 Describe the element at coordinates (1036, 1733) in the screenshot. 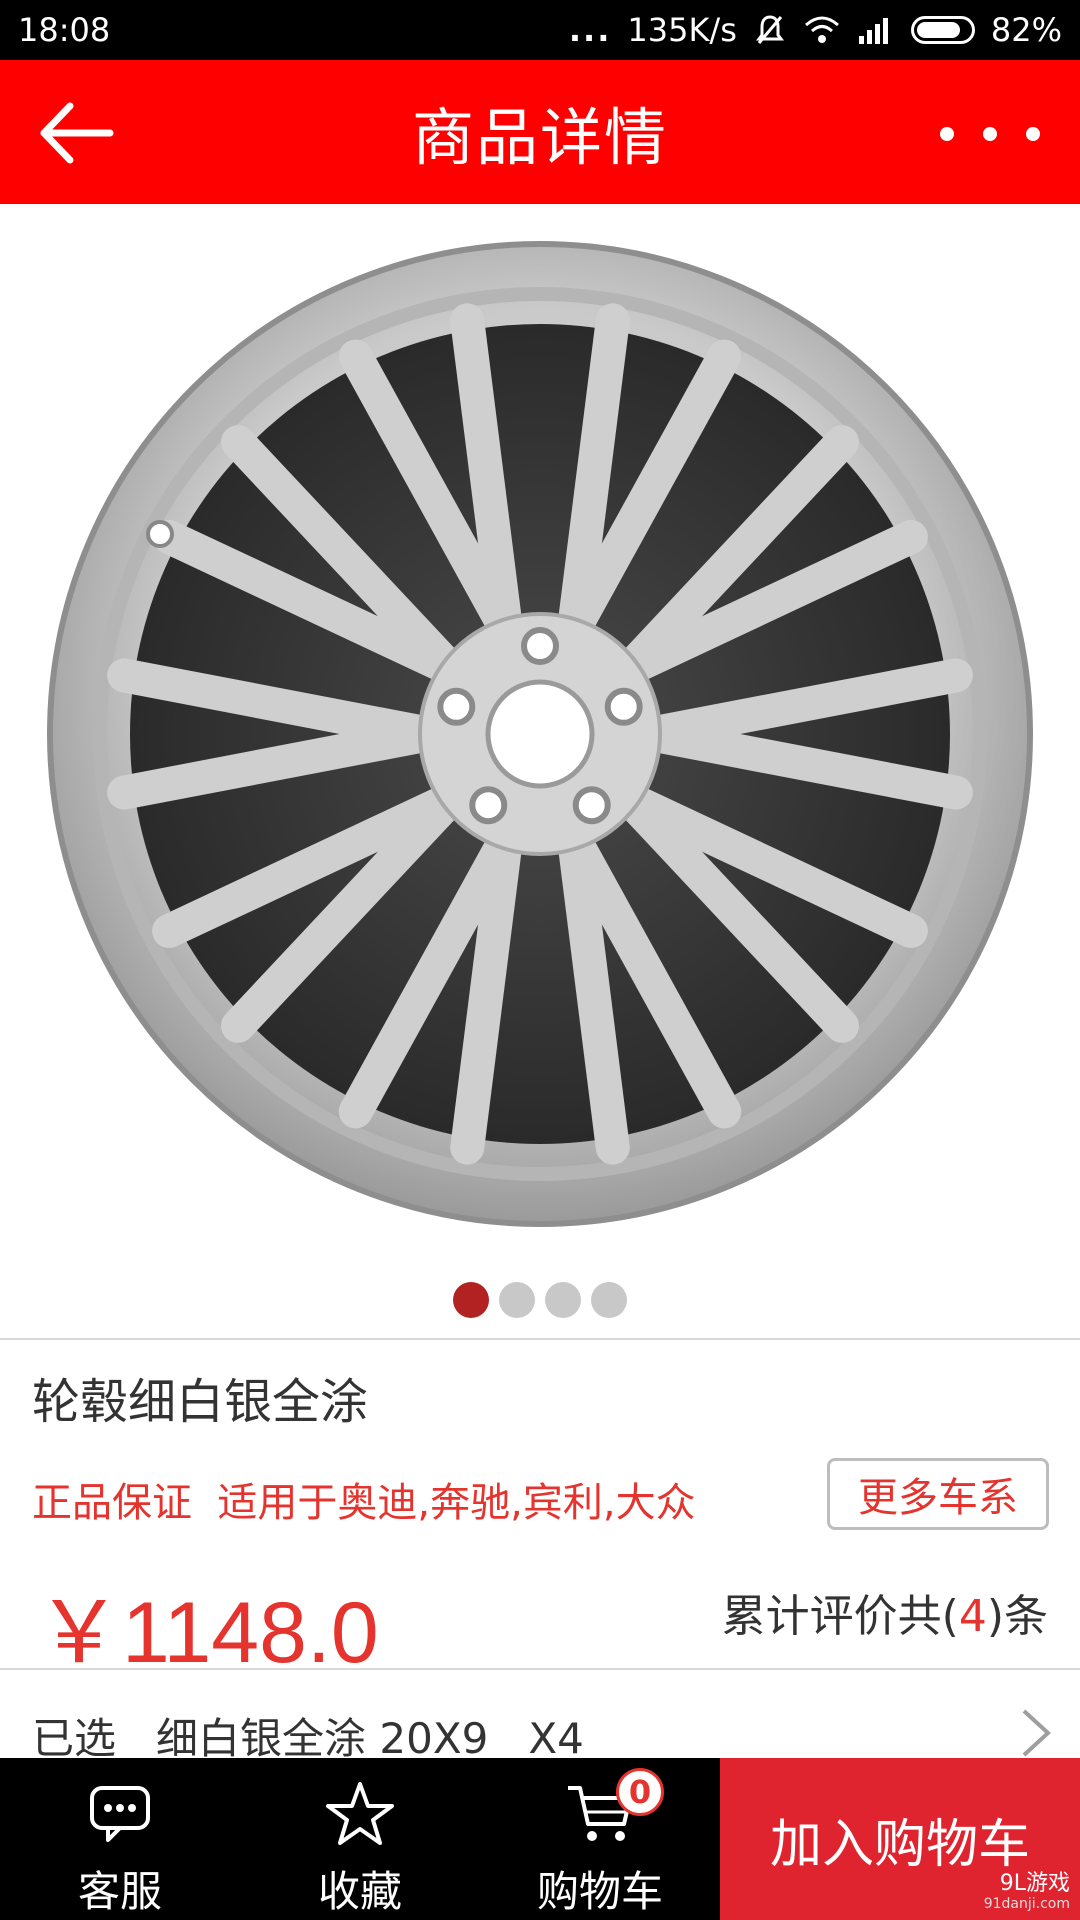

I see `chevron-right-icon` at that location.